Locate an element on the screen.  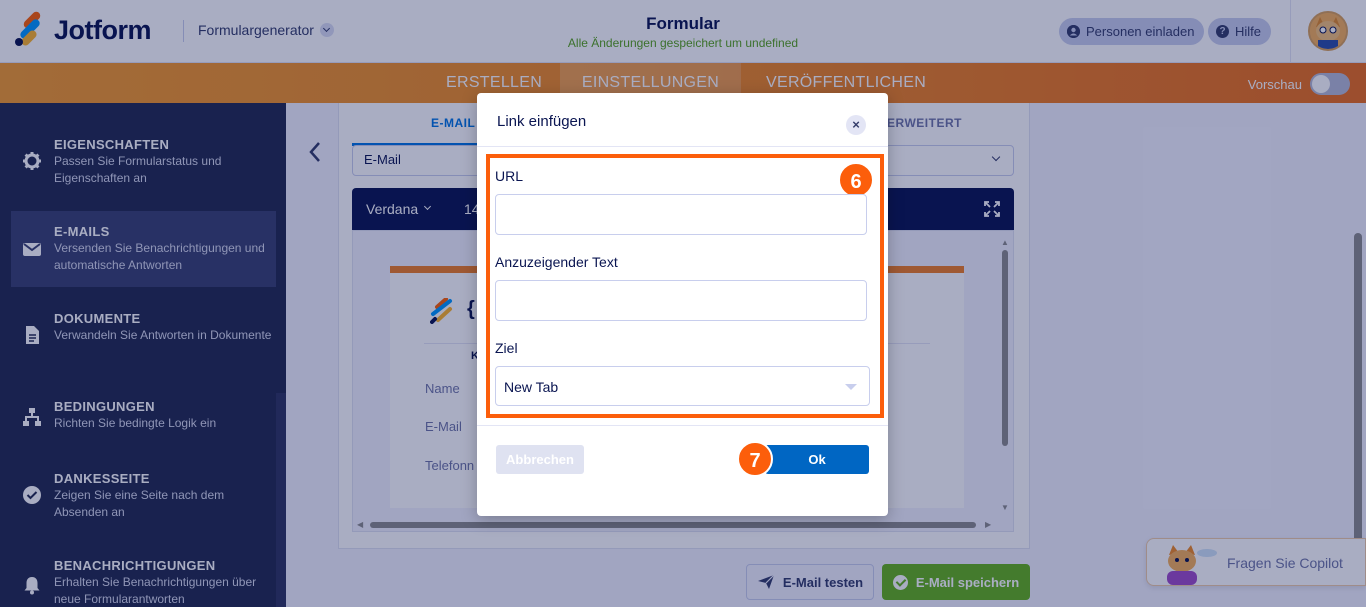
target-select-value: New Tab is located at coordinates (531, 387).